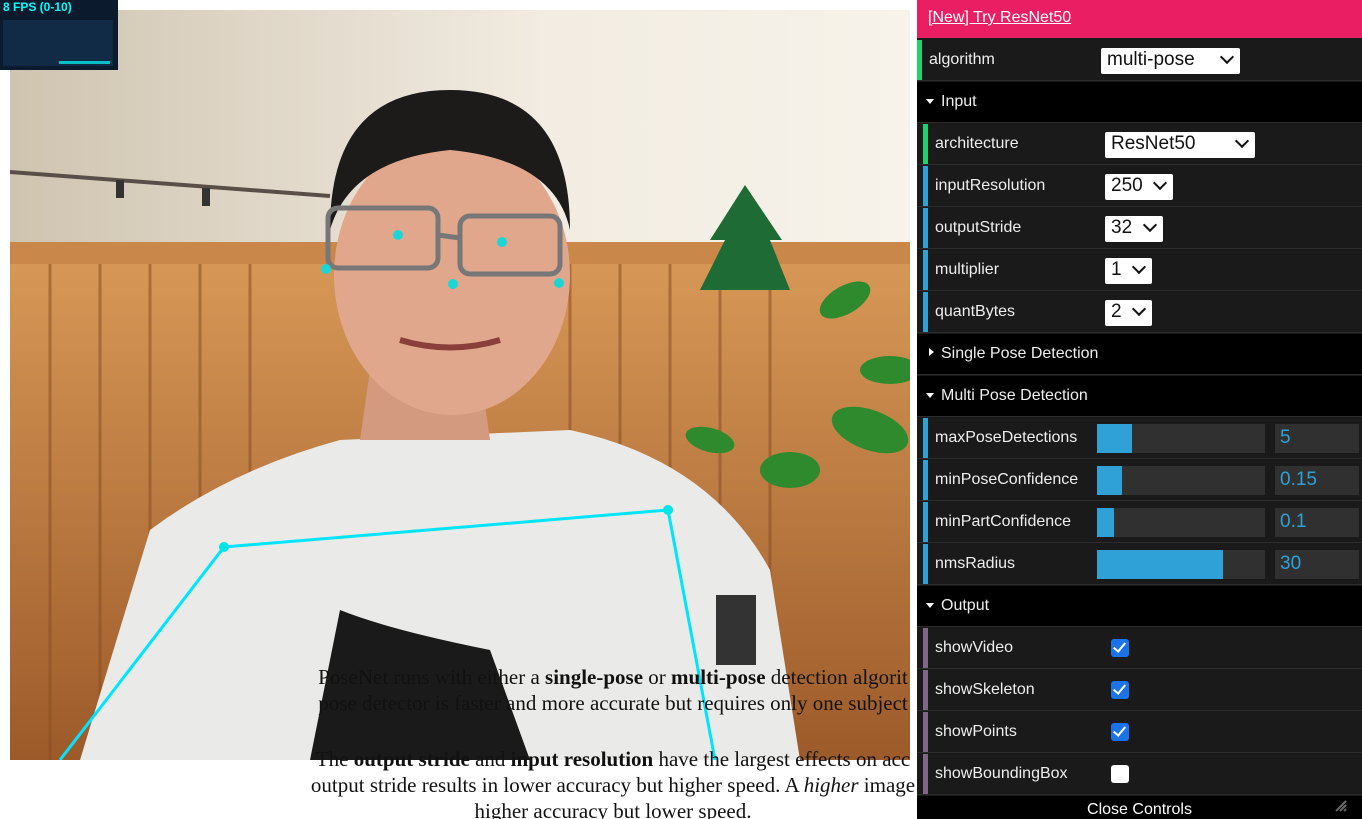 Image resolution: width=1362 pixels, height=819 pixels. Describe the element at coordinates (975, 563) in the screenshot. I see `slider-label: nmsRadius` at that location.